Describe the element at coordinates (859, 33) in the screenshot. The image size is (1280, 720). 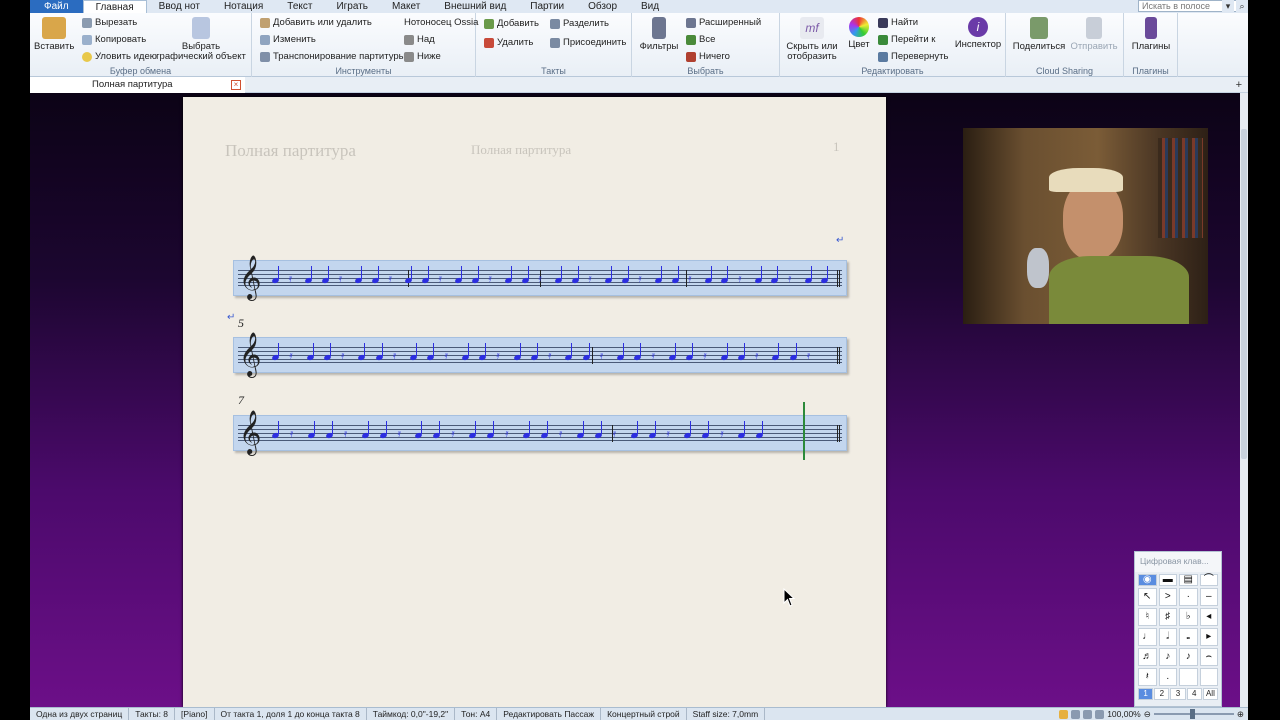
I see `color-button: Цвет` at that location.